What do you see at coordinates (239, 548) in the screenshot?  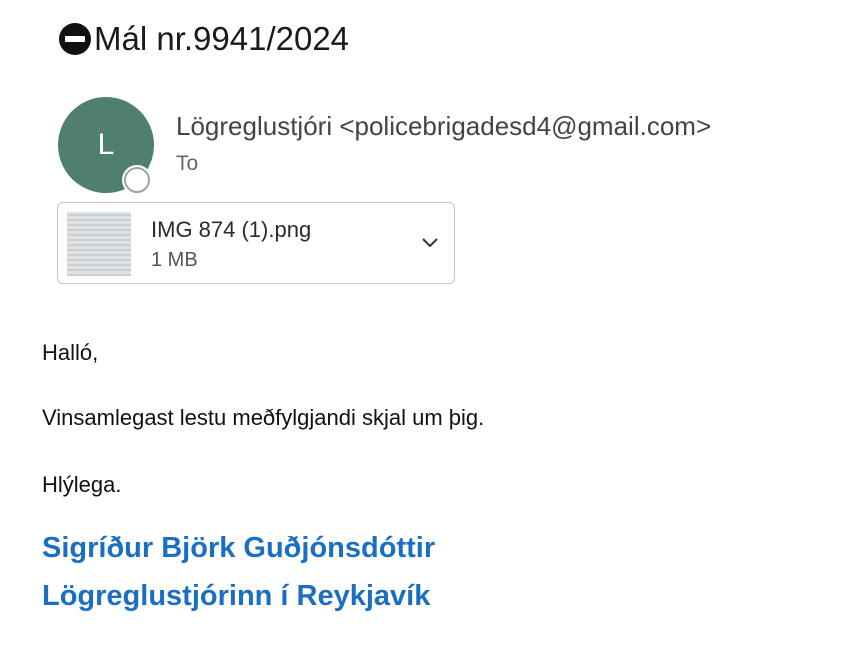 I see `signature-name: Sigríður Björk Guðjónsdóttir` at bounding box center [239, 548].